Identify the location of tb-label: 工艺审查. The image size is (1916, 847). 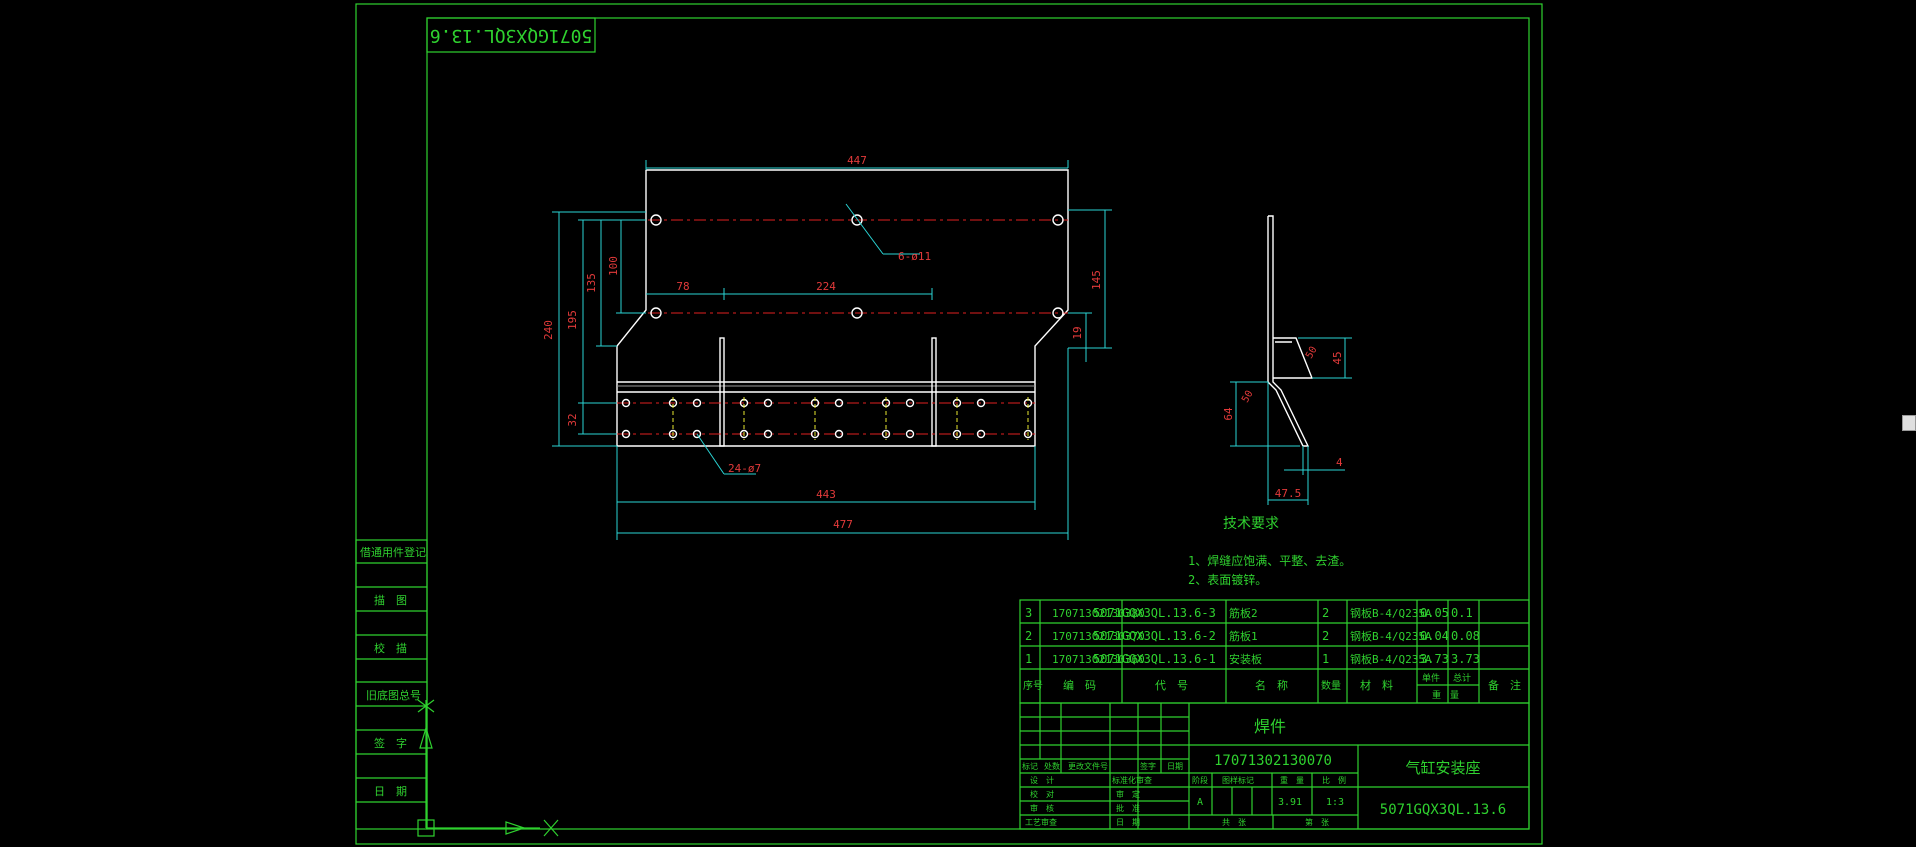
(1041, 822).